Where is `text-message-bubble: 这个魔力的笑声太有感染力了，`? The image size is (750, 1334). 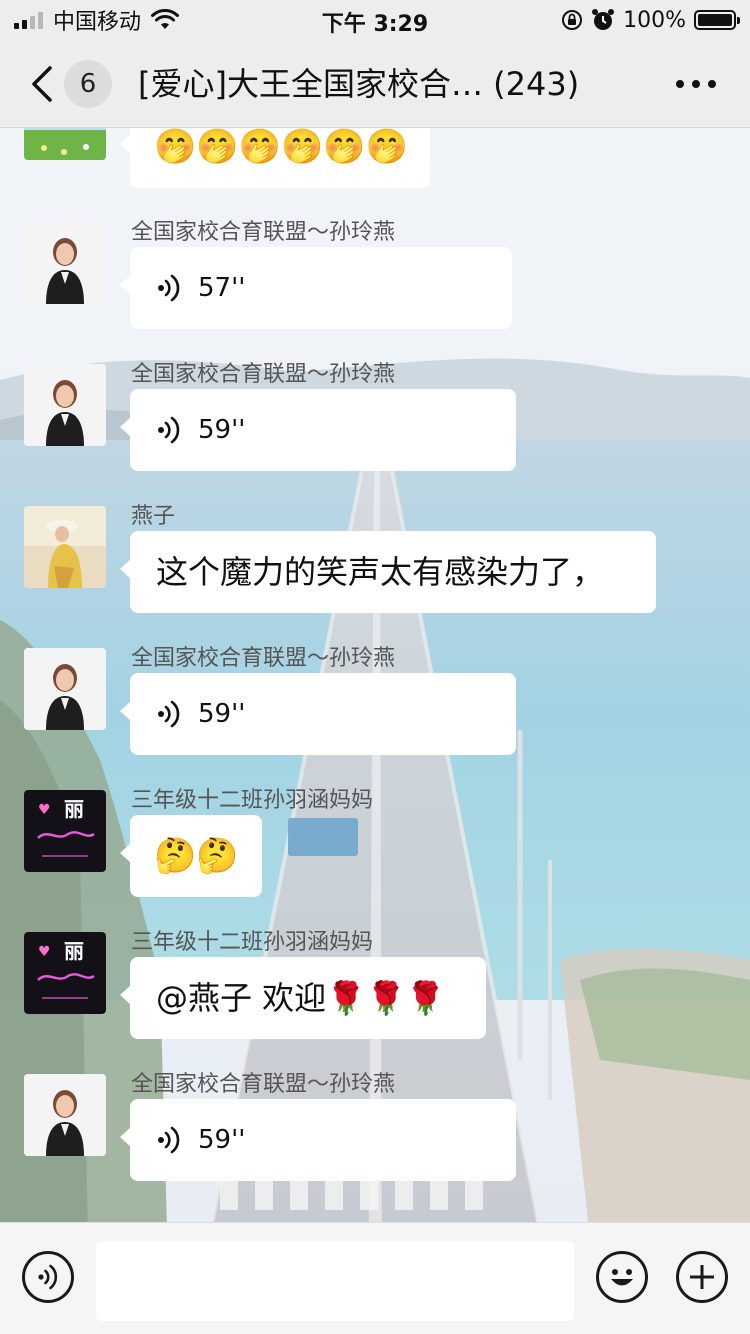
text-message-bubble: 这个魔力的笑声太有感染力了， is located at coordinates (388, 572).